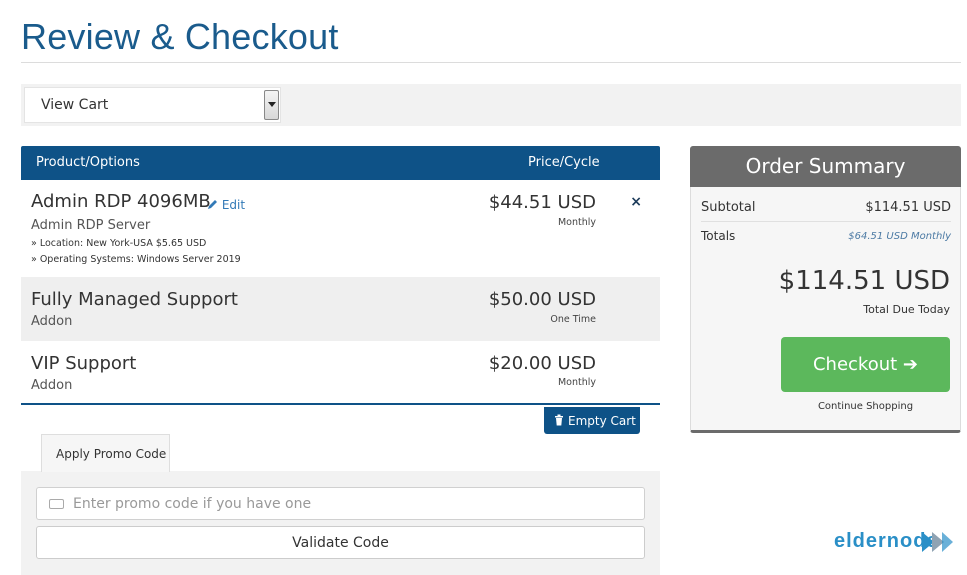 The height and width of the screenshot is (575, 967). Describe the element at coordinates (180, 36) in the screenshot. I see `page-title: Review & Checkout` at that location.